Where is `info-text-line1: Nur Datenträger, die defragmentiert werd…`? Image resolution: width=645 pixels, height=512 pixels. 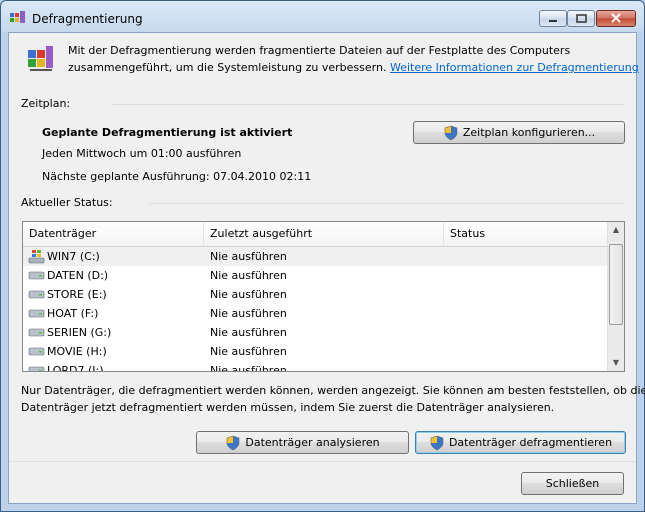
info-text-line1: Nur Datenträger, die defragmentiert werd… is located at coordinates (333, 390).